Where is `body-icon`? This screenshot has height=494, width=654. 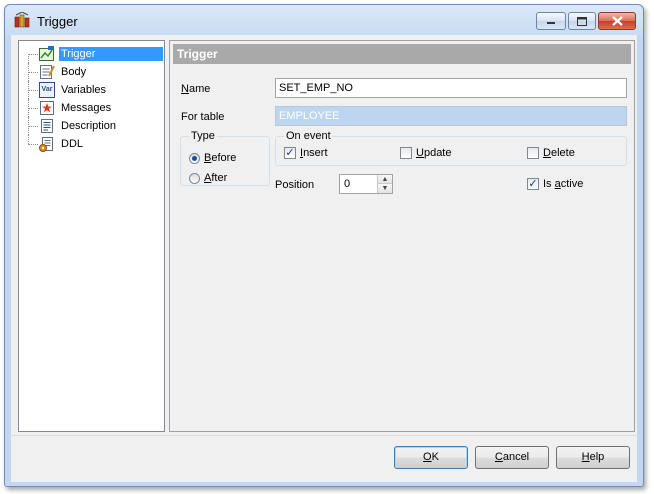
body-icon is located at coordinates (47, 72).